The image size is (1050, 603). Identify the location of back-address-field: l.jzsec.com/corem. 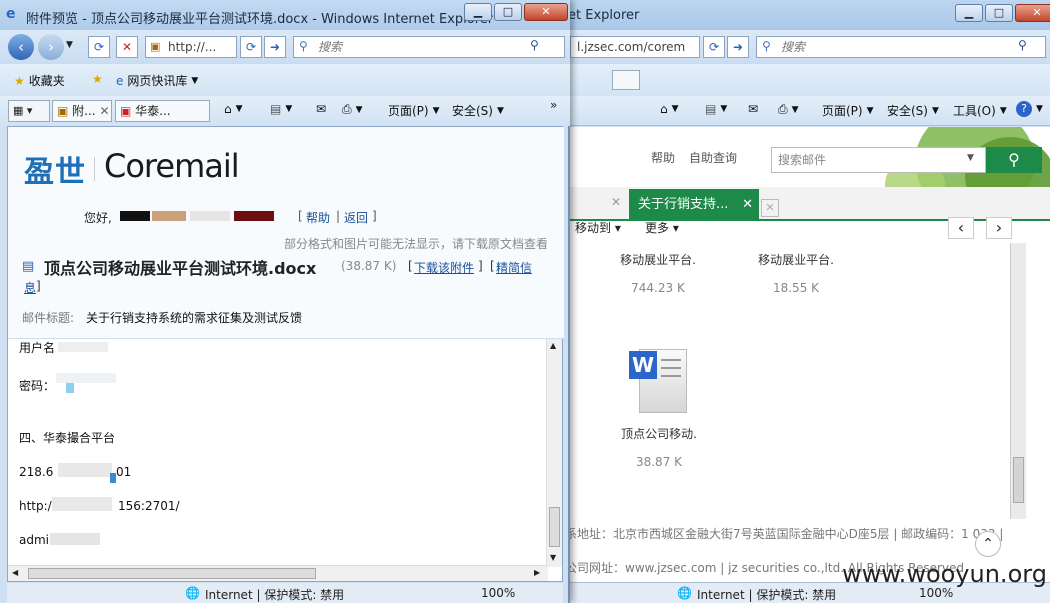
(635, 47).